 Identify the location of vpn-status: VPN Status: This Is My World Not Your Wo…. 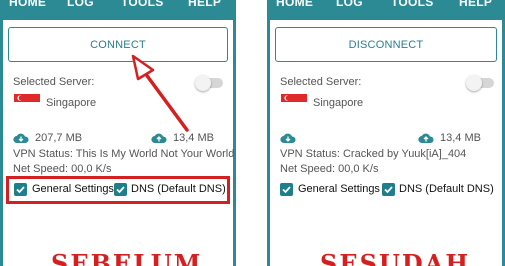
(124, 154).